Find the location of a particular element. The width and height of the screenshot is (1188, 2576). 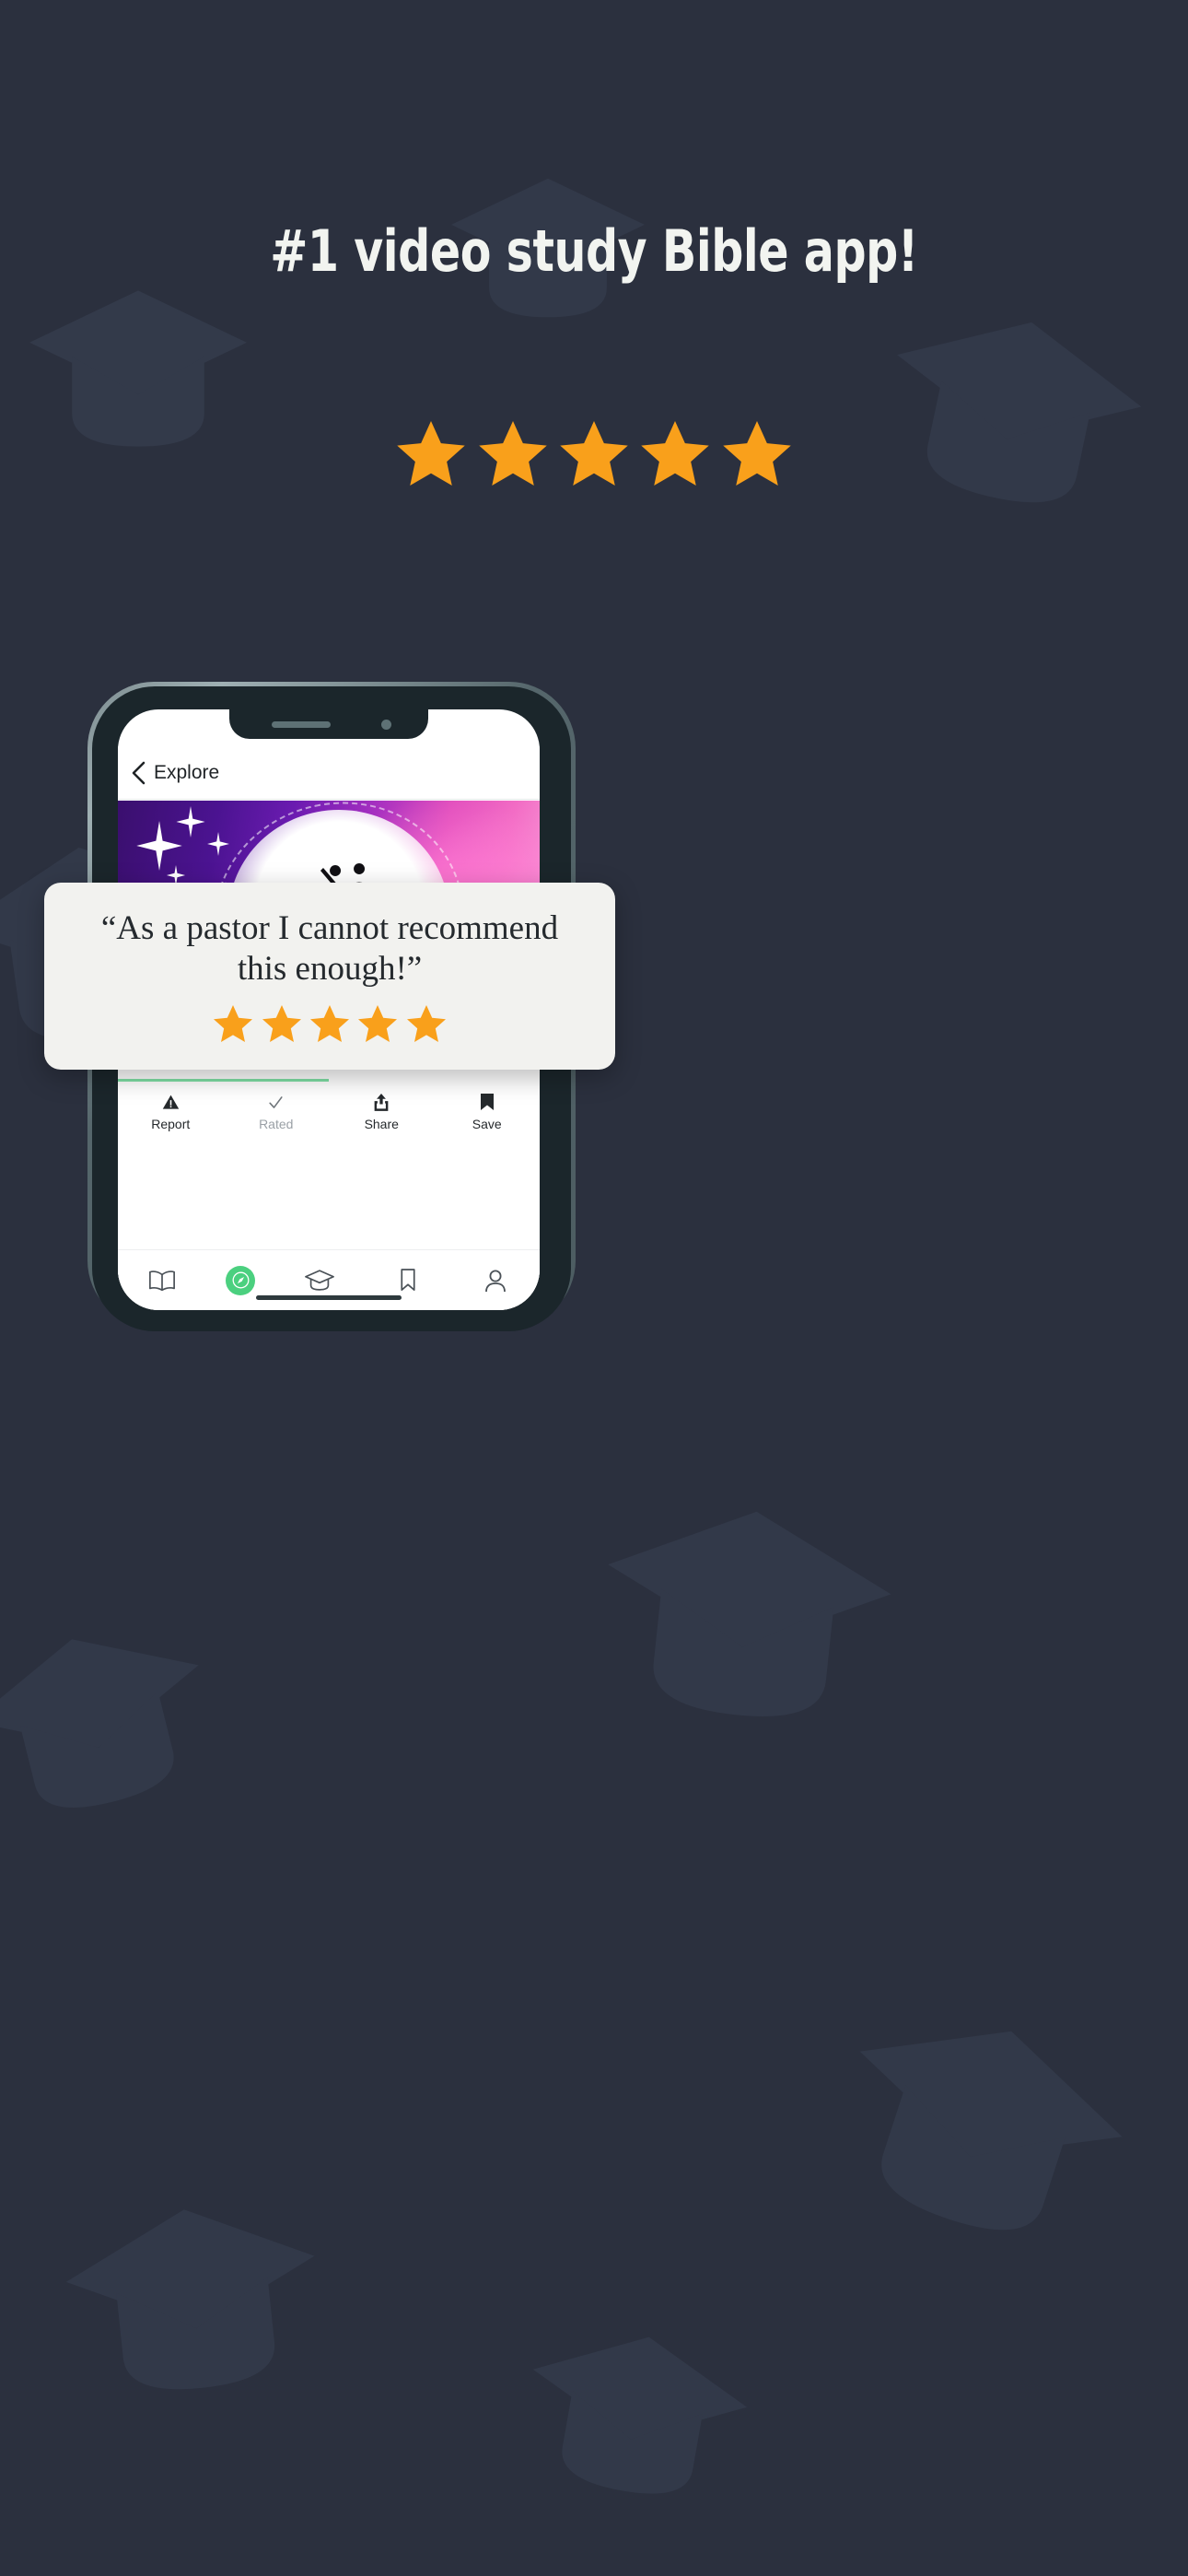

share-button: Share is located at coordinates (382, 1112).